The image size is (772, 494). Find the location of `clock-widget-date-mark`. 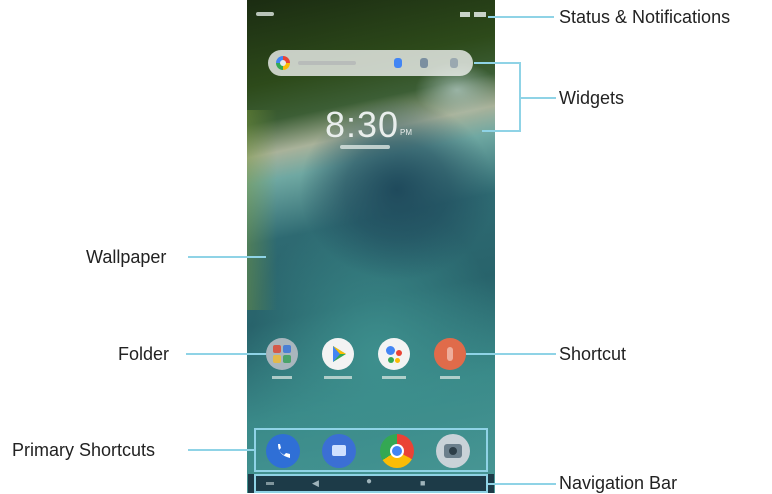

clock-widget-date-mark is located at coordinates (365, 147).